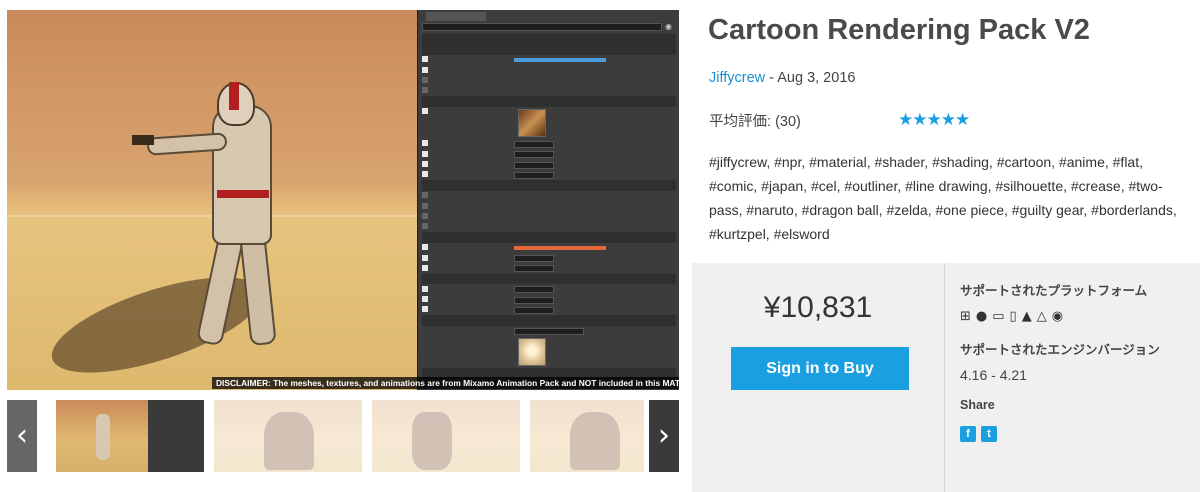 Image resolution: width=1200 pixels, height=492 pixels. I want to click on character-shadow, so click(157, 323).